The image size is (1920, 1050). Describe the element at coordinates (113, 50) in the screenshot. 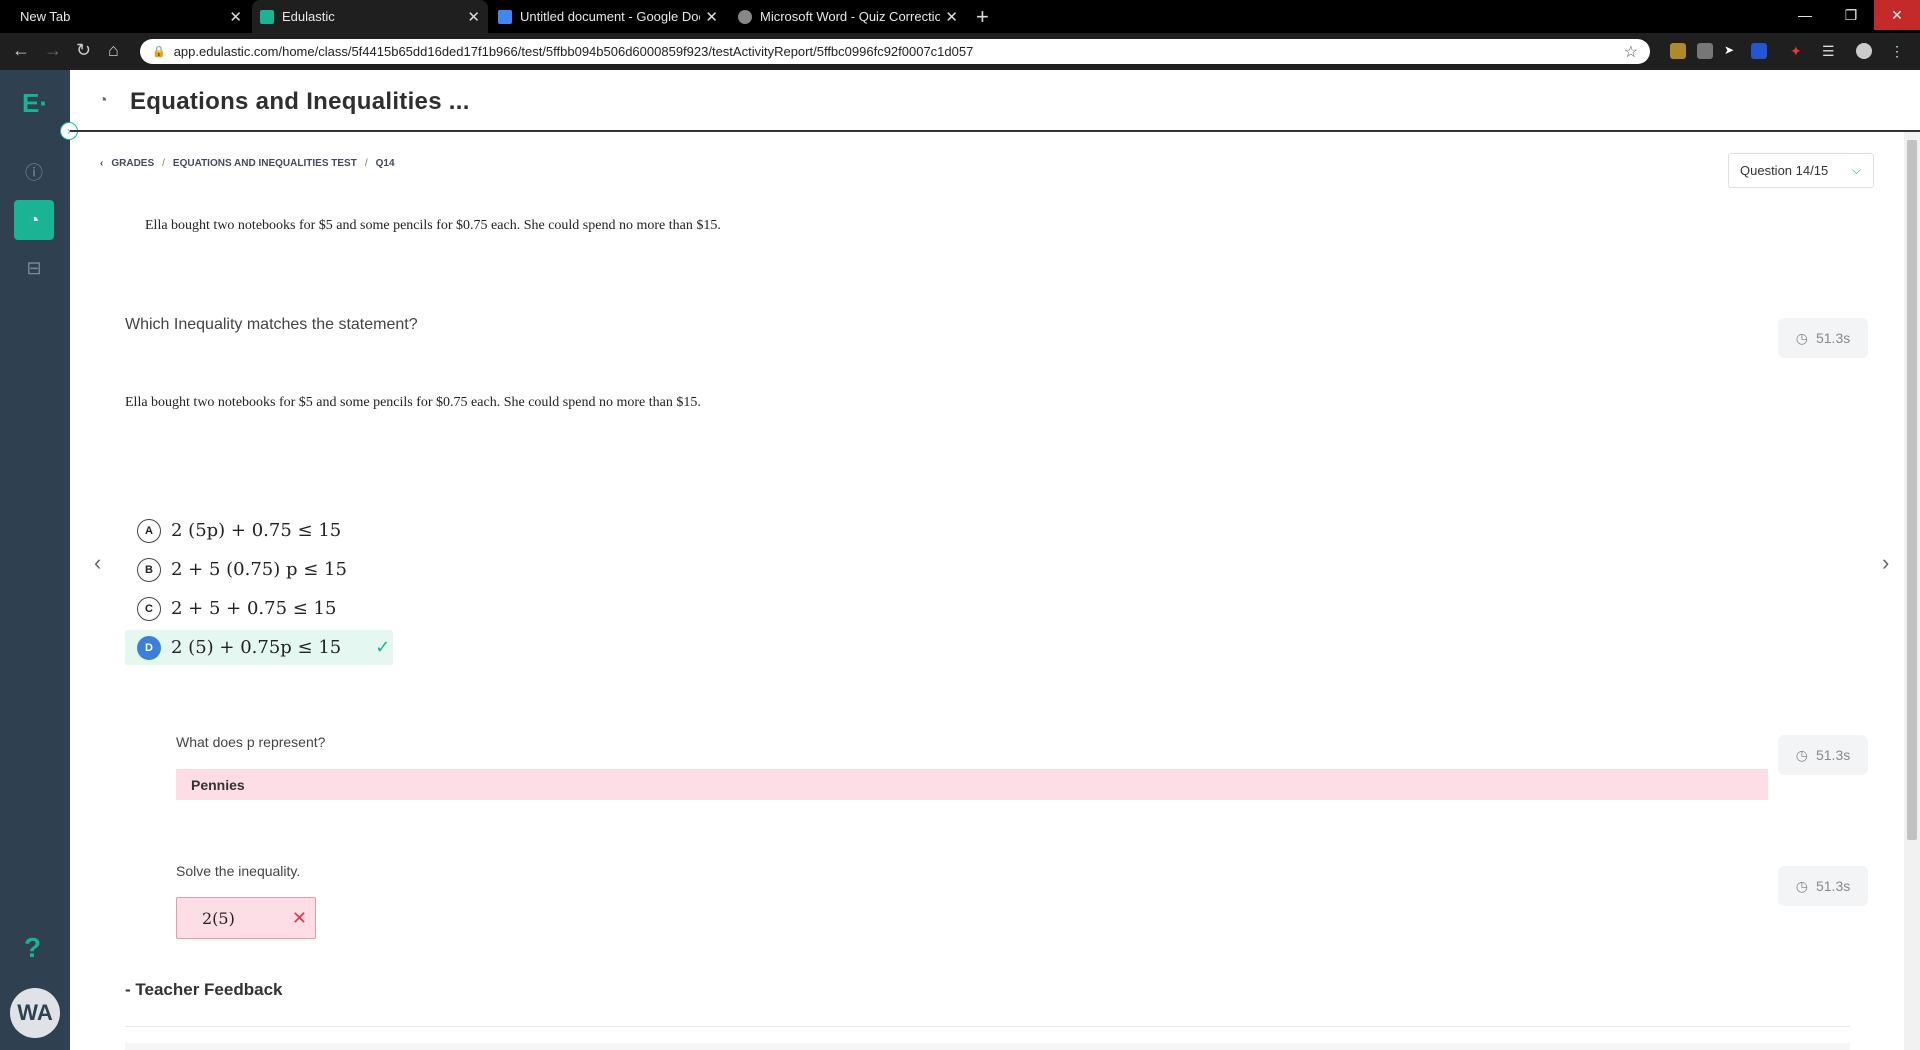

I see `home-icon: ⌂` at that location.